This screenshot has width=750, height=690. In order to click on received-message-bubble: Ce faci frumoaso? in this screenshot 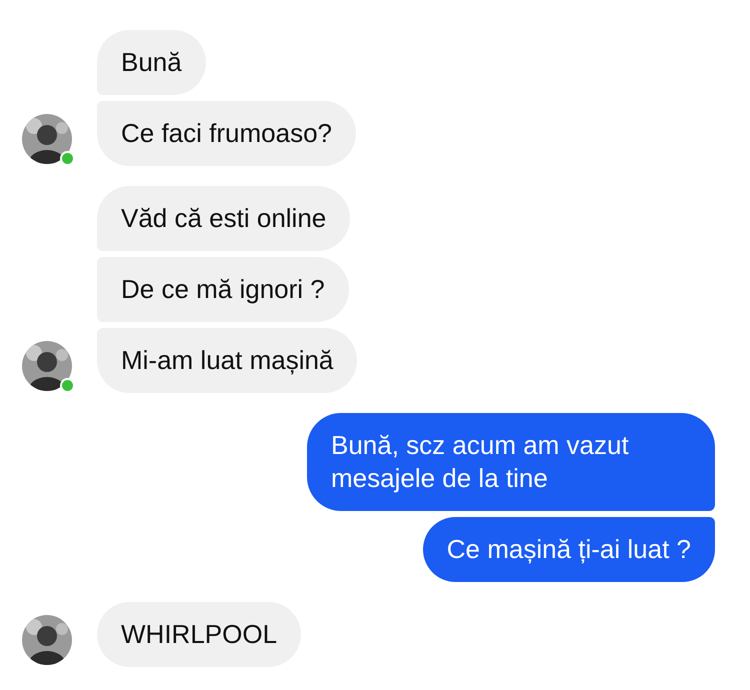, I will do `click(226, 133)`.